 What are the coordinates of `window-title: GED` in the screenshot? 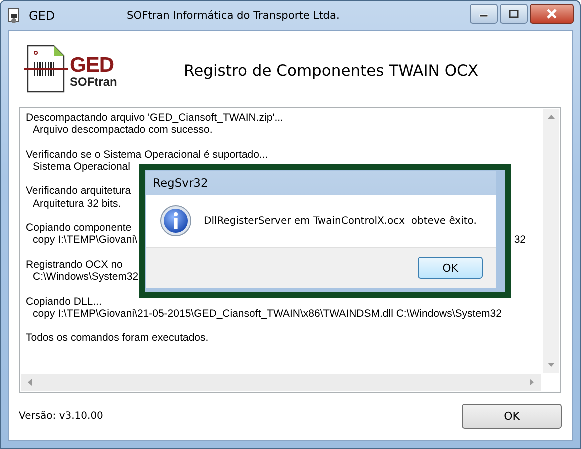 It's located at (42, 15).